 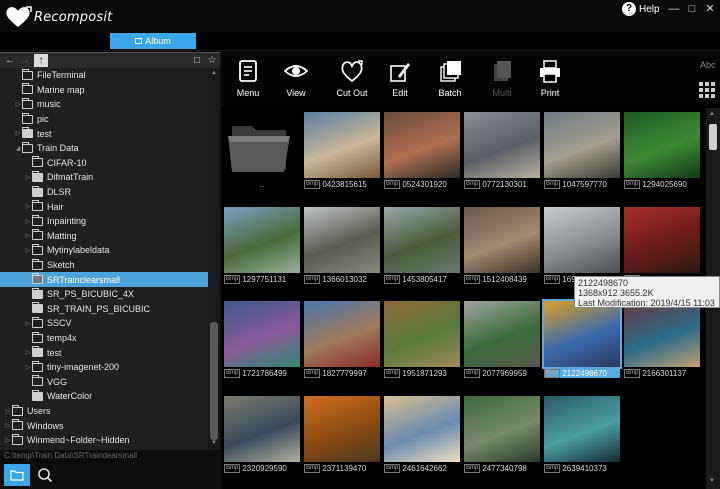 What do you see at coordinates (214, 381) in the screenshot?
I see `scroll-thumb` at bounding box center [214, 381].